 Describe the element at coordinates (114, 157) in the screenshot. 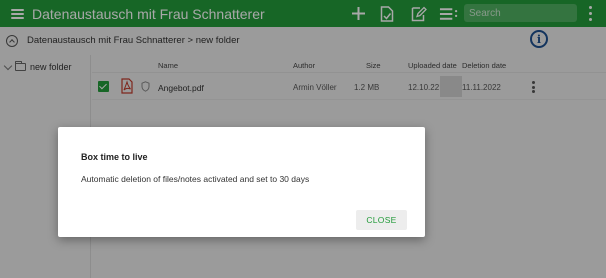

I see `dialog-title: Box time to live` at that location.